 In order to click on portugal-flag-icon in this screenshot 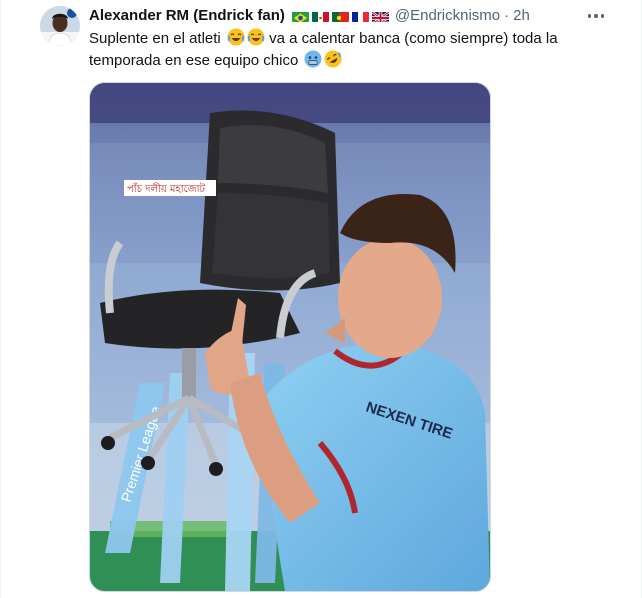, I will do `click(340, 16)`.